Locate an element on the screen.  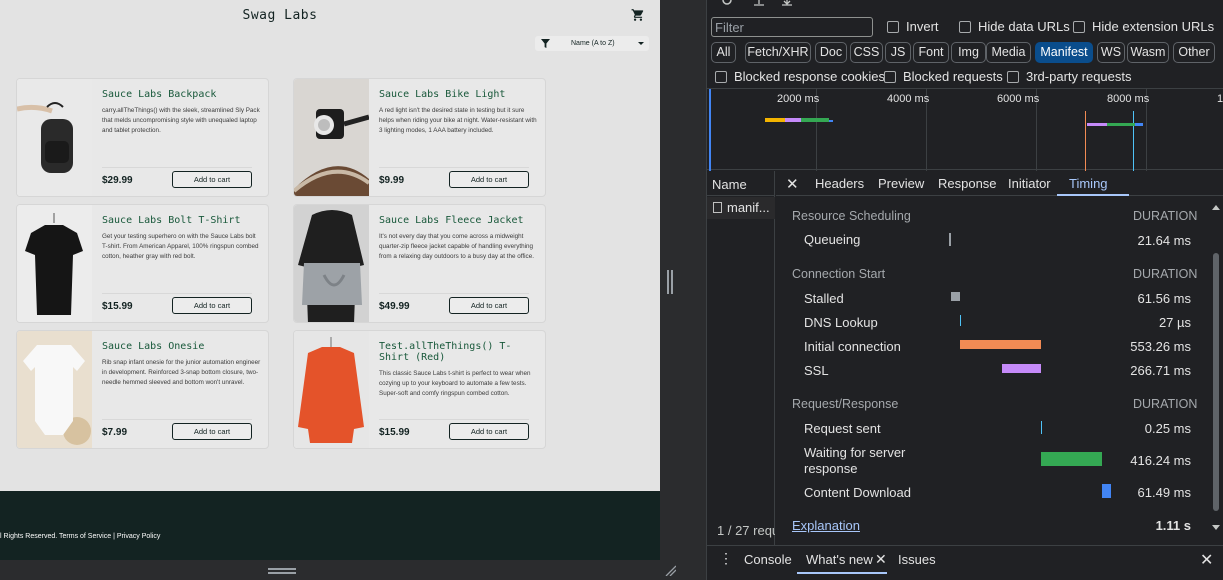
timing-label-ssl: SSL is located at coordinates (816, 370).